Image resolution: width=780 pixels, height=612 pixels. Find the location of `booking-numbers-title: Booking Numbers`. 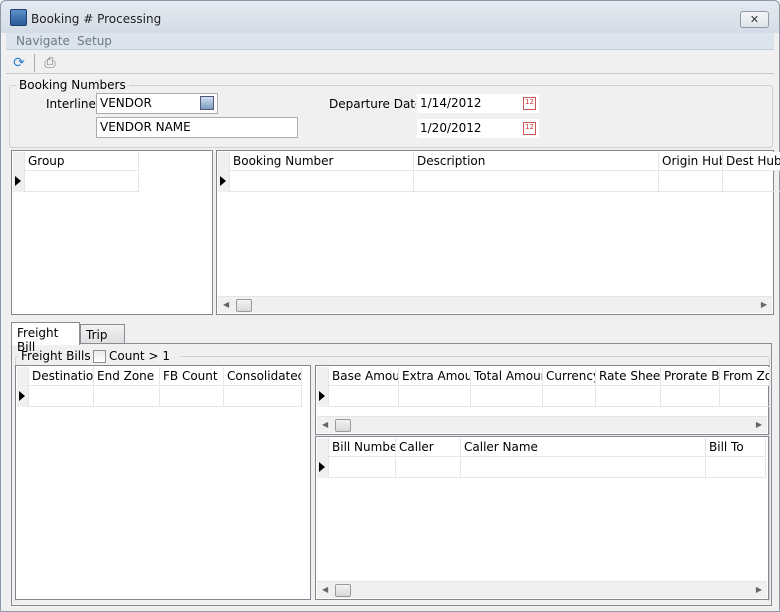

booking-numbers-title: Booking Numbers is located at coordinates (72, 85).